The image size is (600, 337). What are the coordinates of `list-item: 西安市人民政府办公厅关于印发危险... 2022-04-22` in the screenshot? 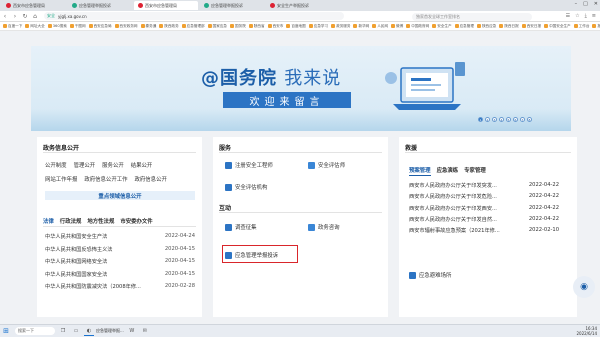 It's located at (484, 198).